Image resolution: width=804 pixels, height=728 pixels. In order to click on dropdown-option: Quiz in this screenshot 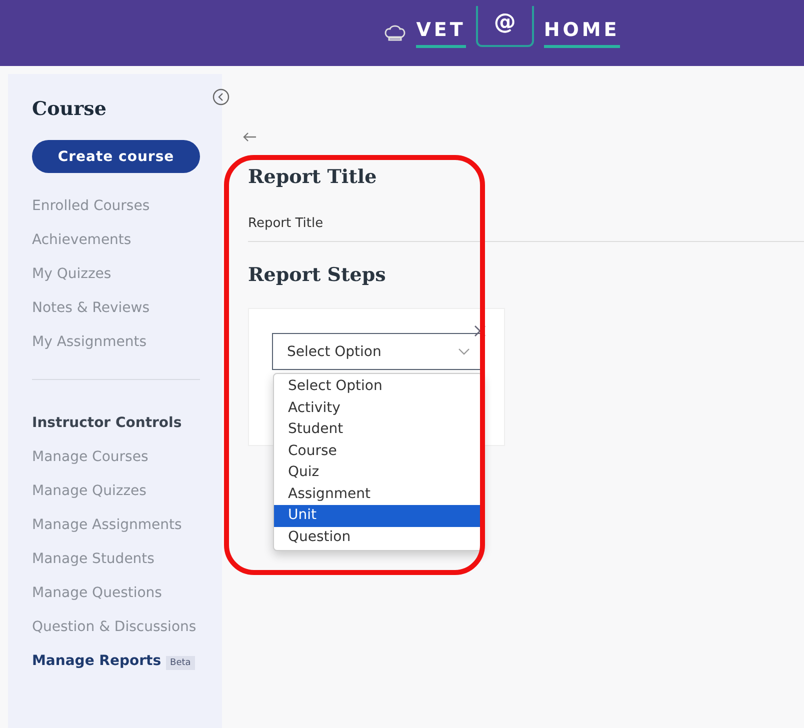, I will do `click(378, 473)`.